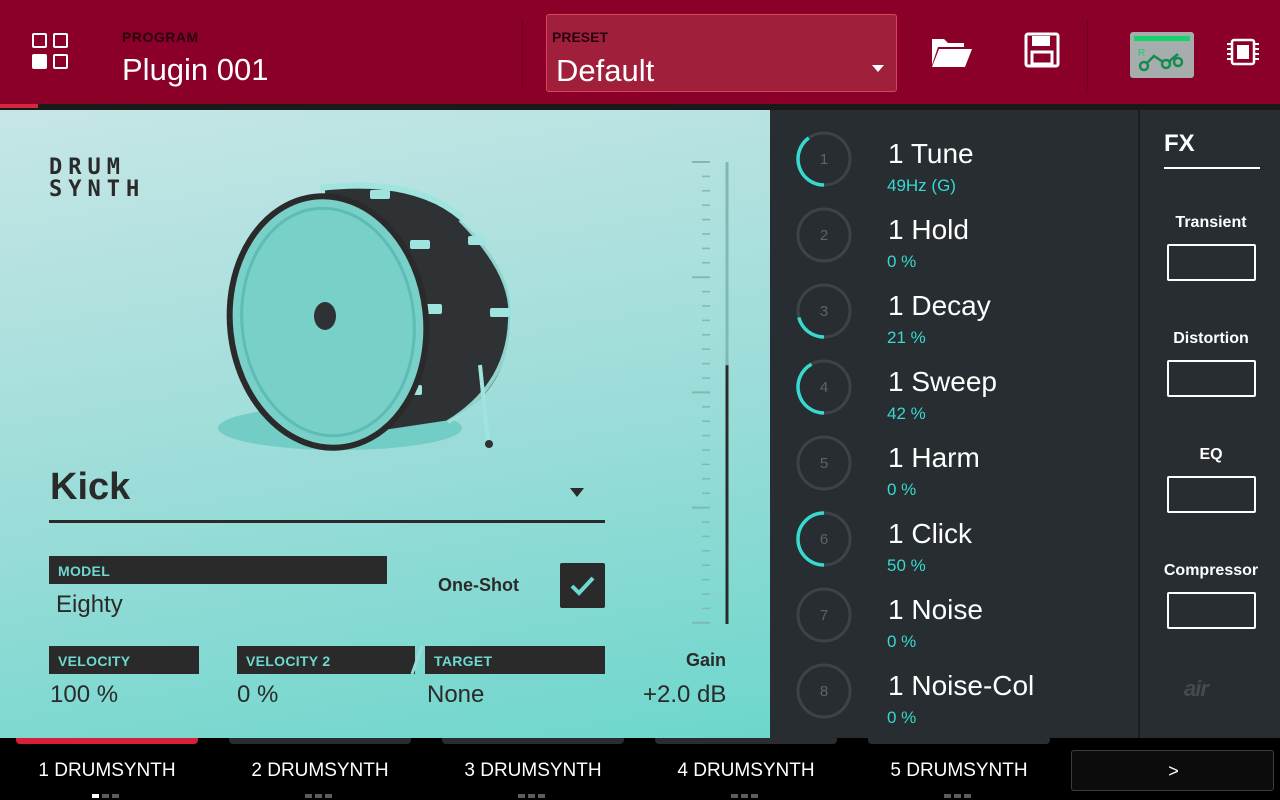 This screenshot has height=800, width=1280. What do you see at coordinates (906, 413) in the screenshot?
I see `knob-value: 42 %` at bounding box center [906, 413].